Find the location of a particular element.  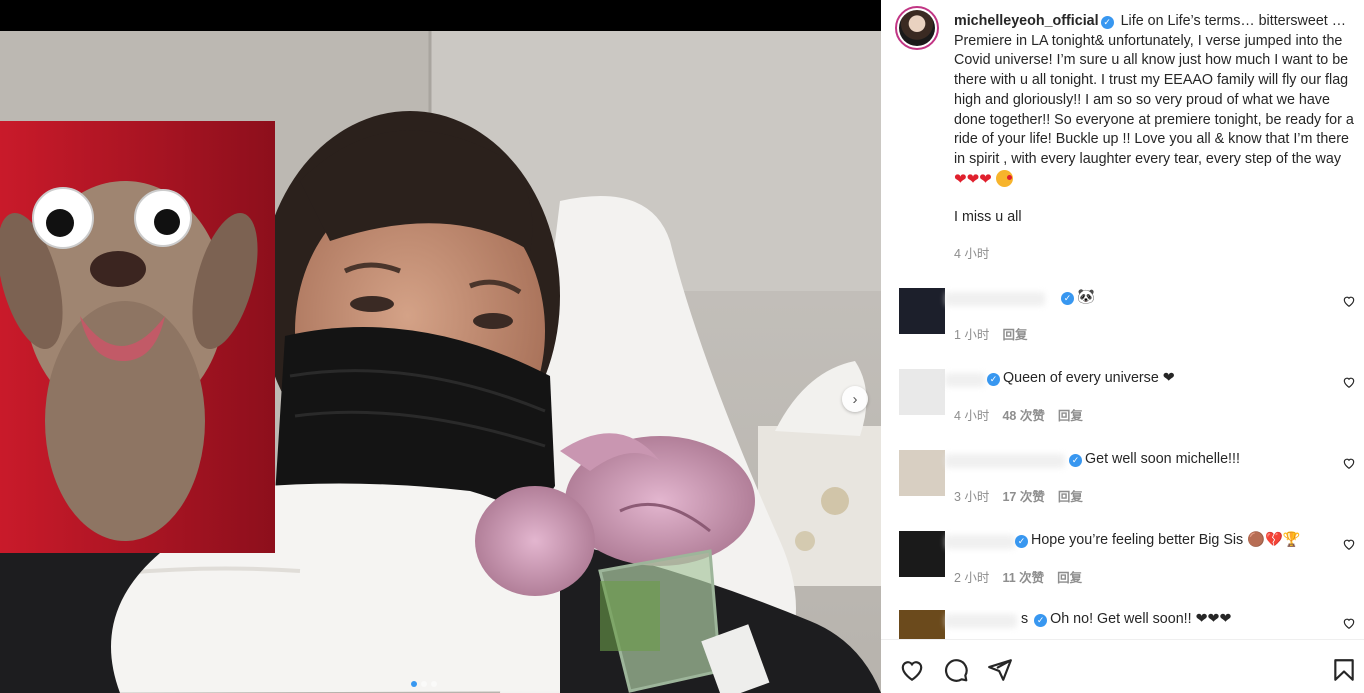

comment-item: ✓ Queen of every universe ❤ 4 小时 48 次赞 回复 is located at coordinates (1122, 409).